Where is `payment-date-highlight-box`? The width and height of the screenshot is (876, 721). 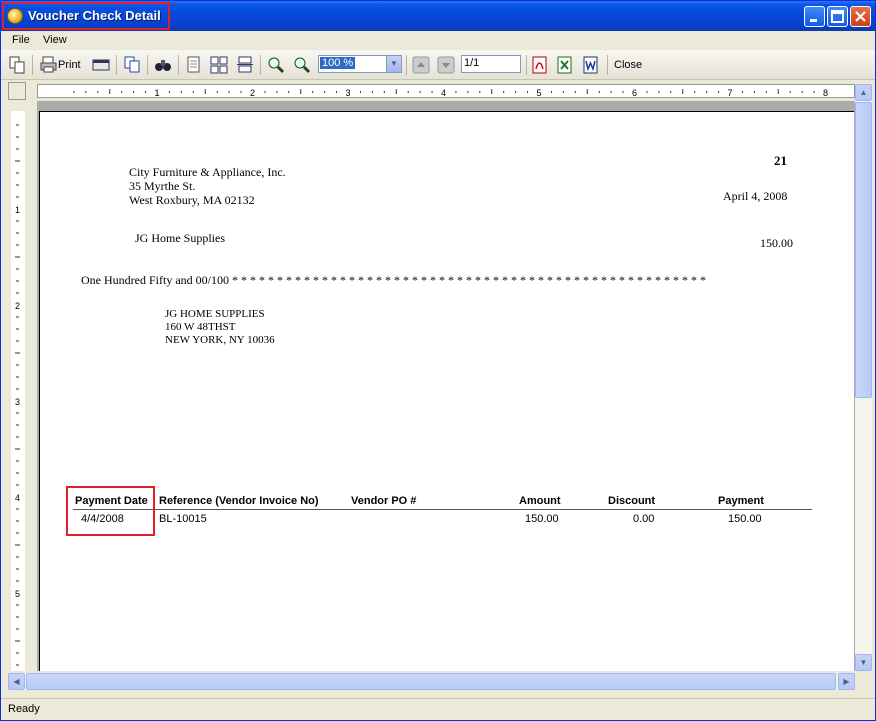 payment-date-highlight-box is located at coordinates (110, 511).